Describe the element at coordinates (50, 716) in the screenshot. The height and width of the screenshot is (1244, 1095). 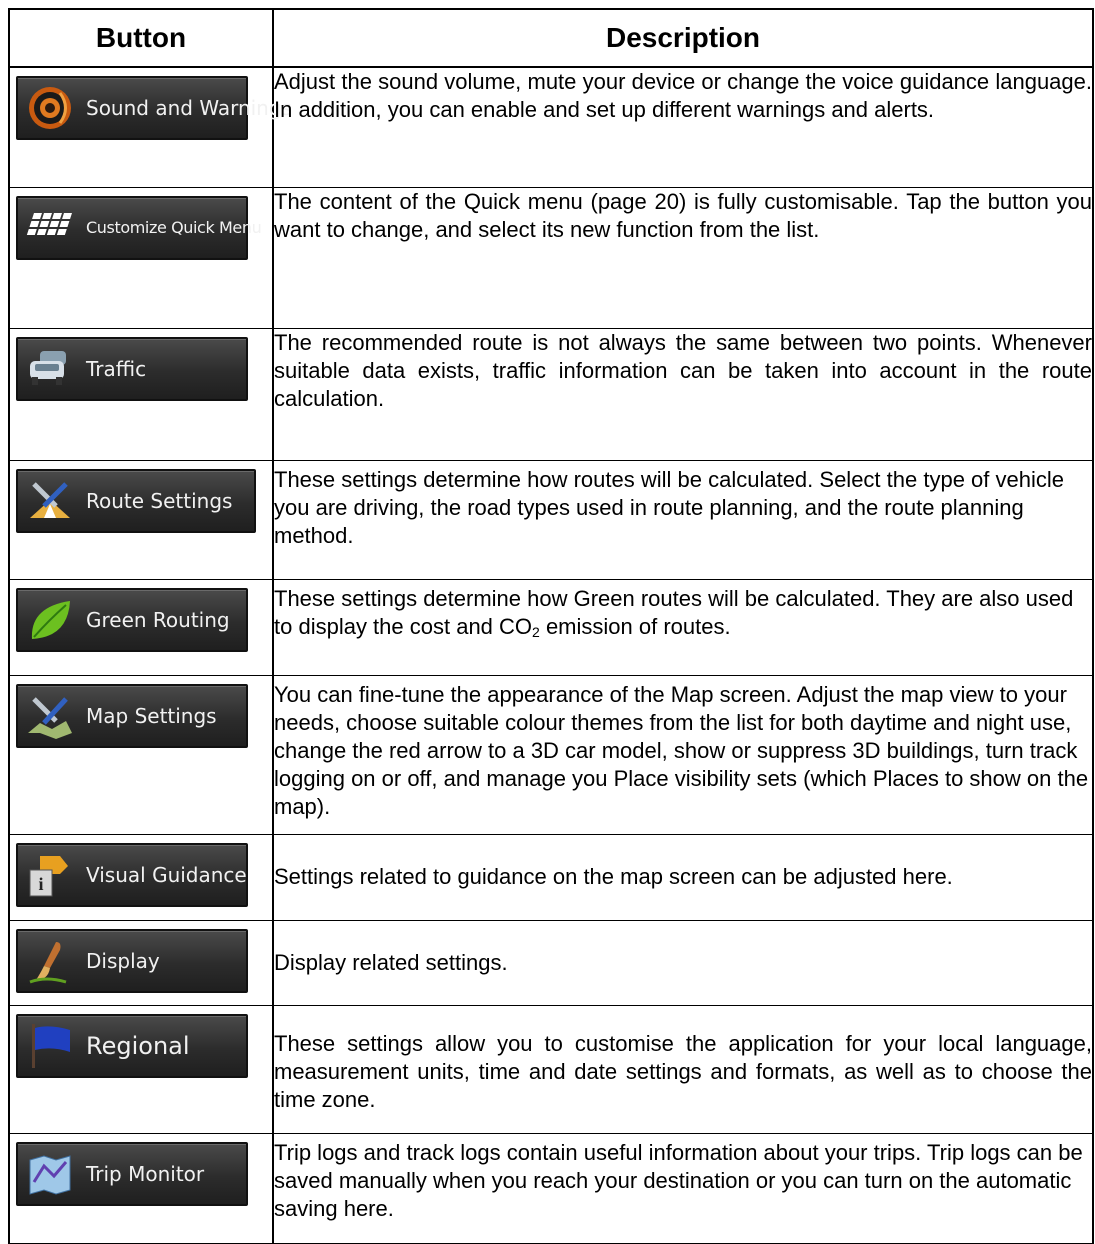
I see `map-tools-icon` at that location.